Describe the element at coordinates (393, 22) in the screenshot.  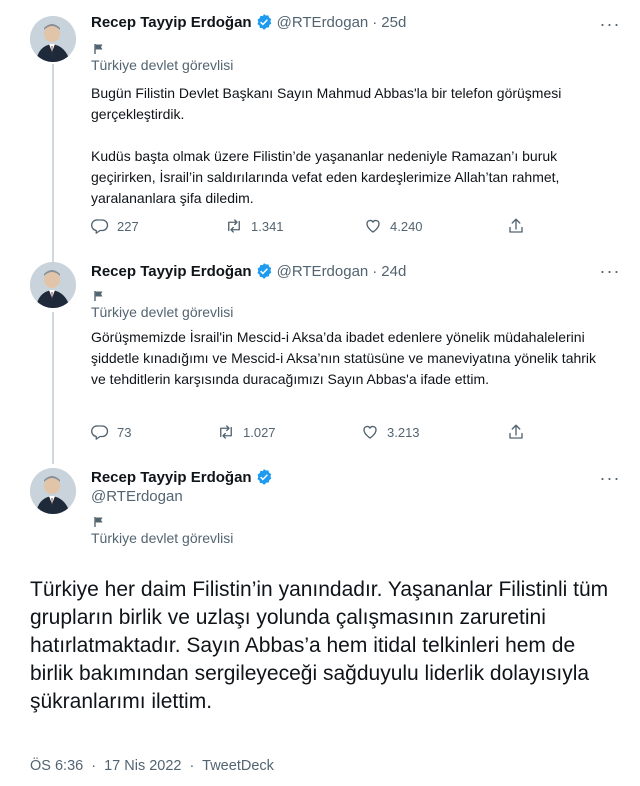
I see `tweet-age: 25d` at that location.